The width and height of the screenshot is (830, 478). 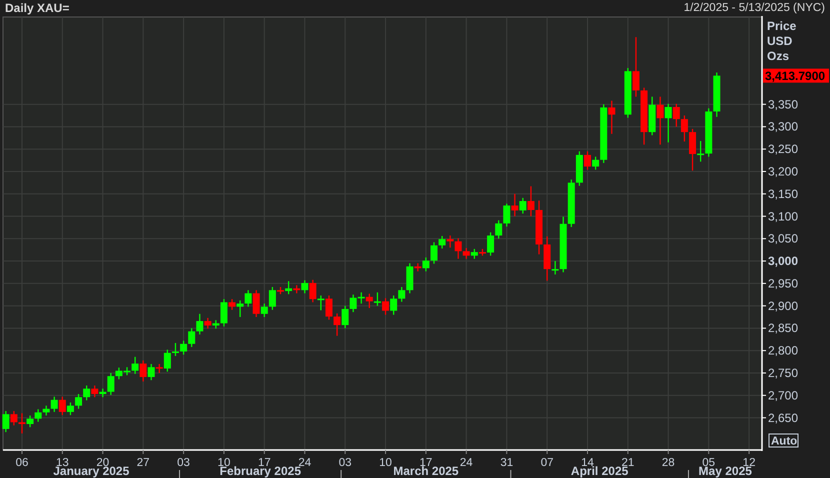 What do you see at coordinates (783, 328) in the screenshot?
I see `y-axis-label: 2,850` at bounding box center [783, 328].